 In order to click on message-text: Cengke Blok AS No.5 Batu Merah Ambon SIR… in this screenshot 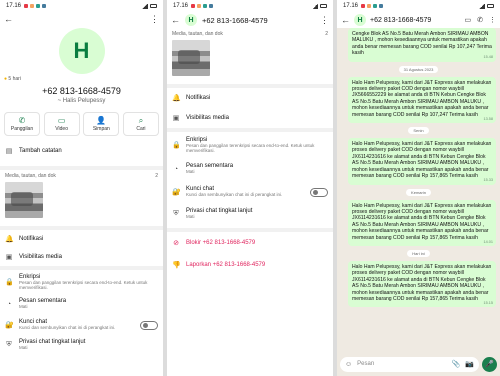, I will do `click(422, 44)`.